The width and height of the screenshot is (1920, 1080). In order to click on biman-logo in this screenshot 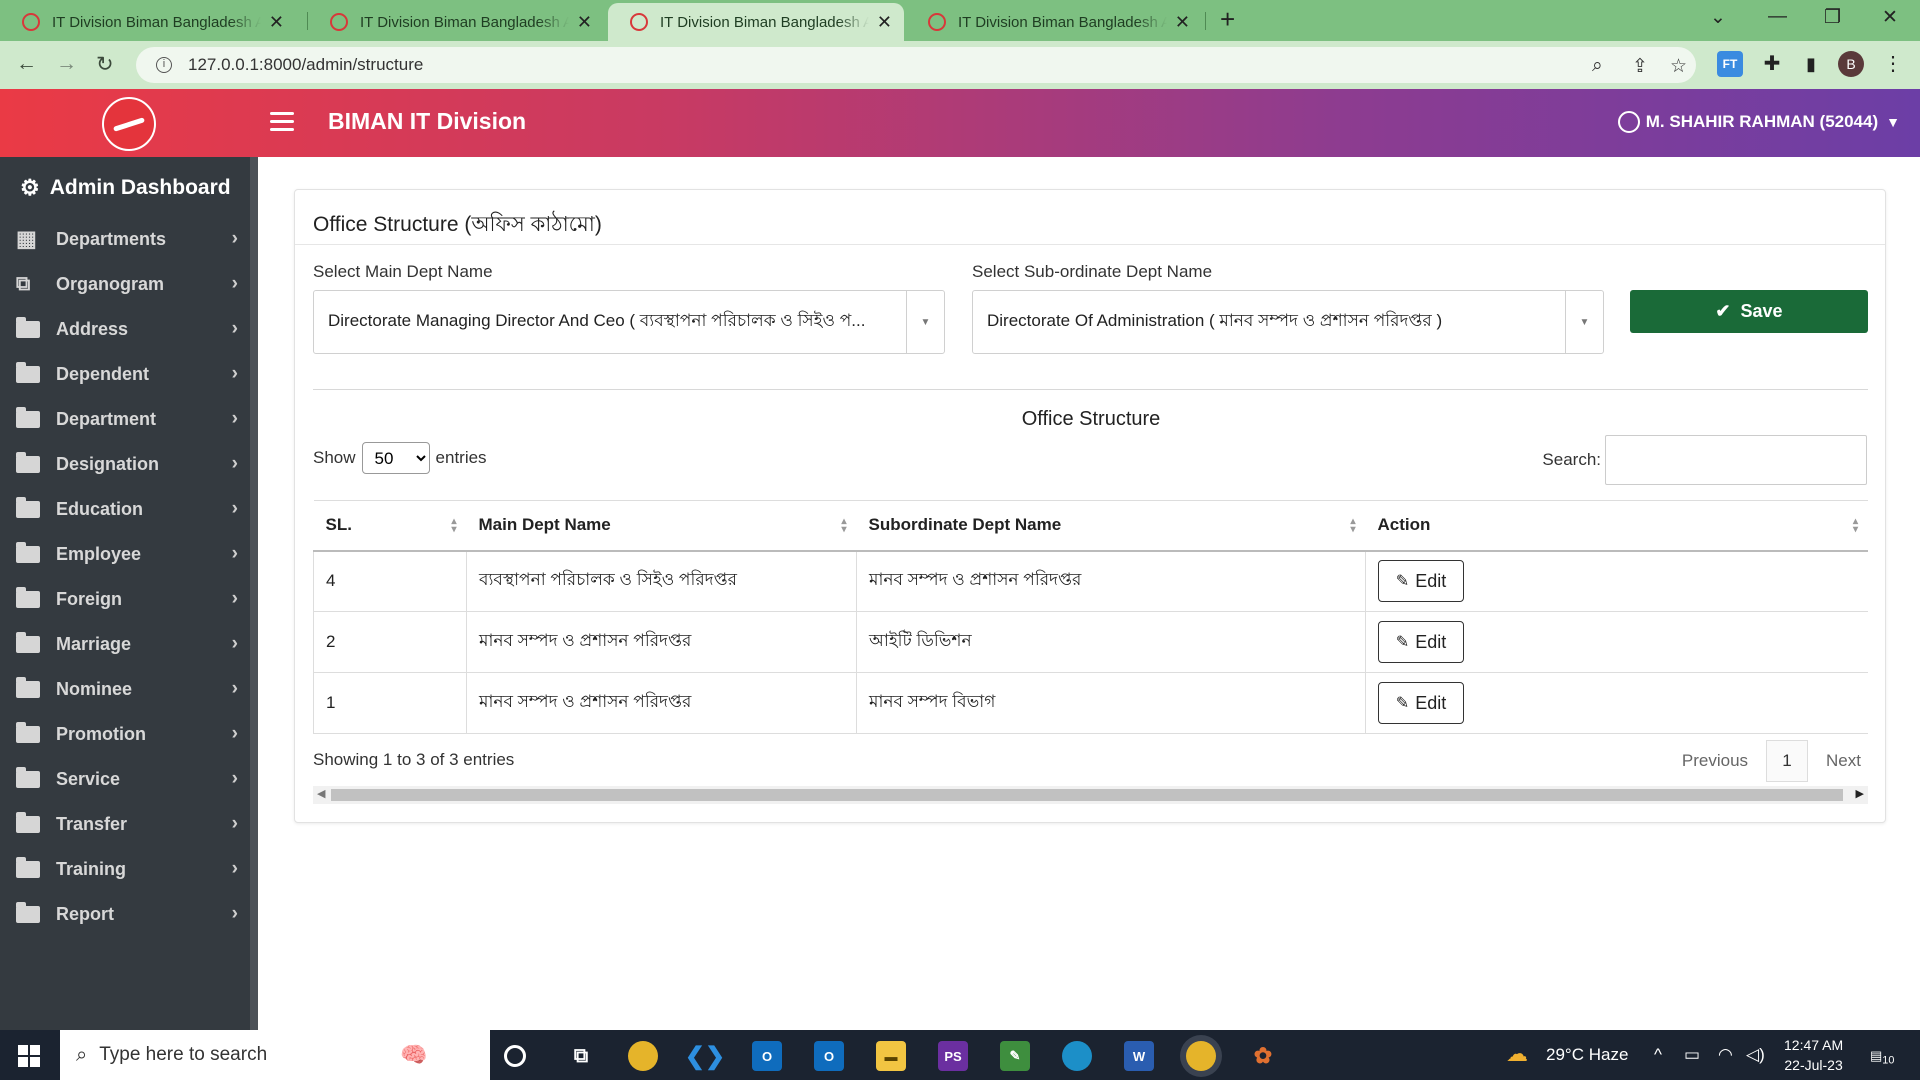, I will do `click(129, 124)`.